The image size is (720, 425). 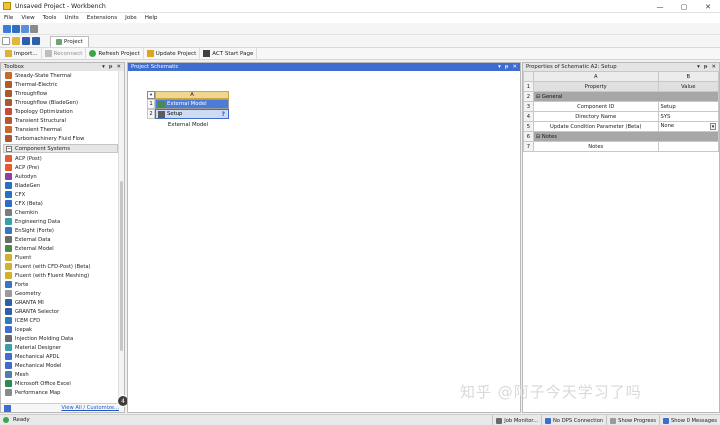 I want to click on toolbox-item: Transient Thermal, so click(x=60, y=129).